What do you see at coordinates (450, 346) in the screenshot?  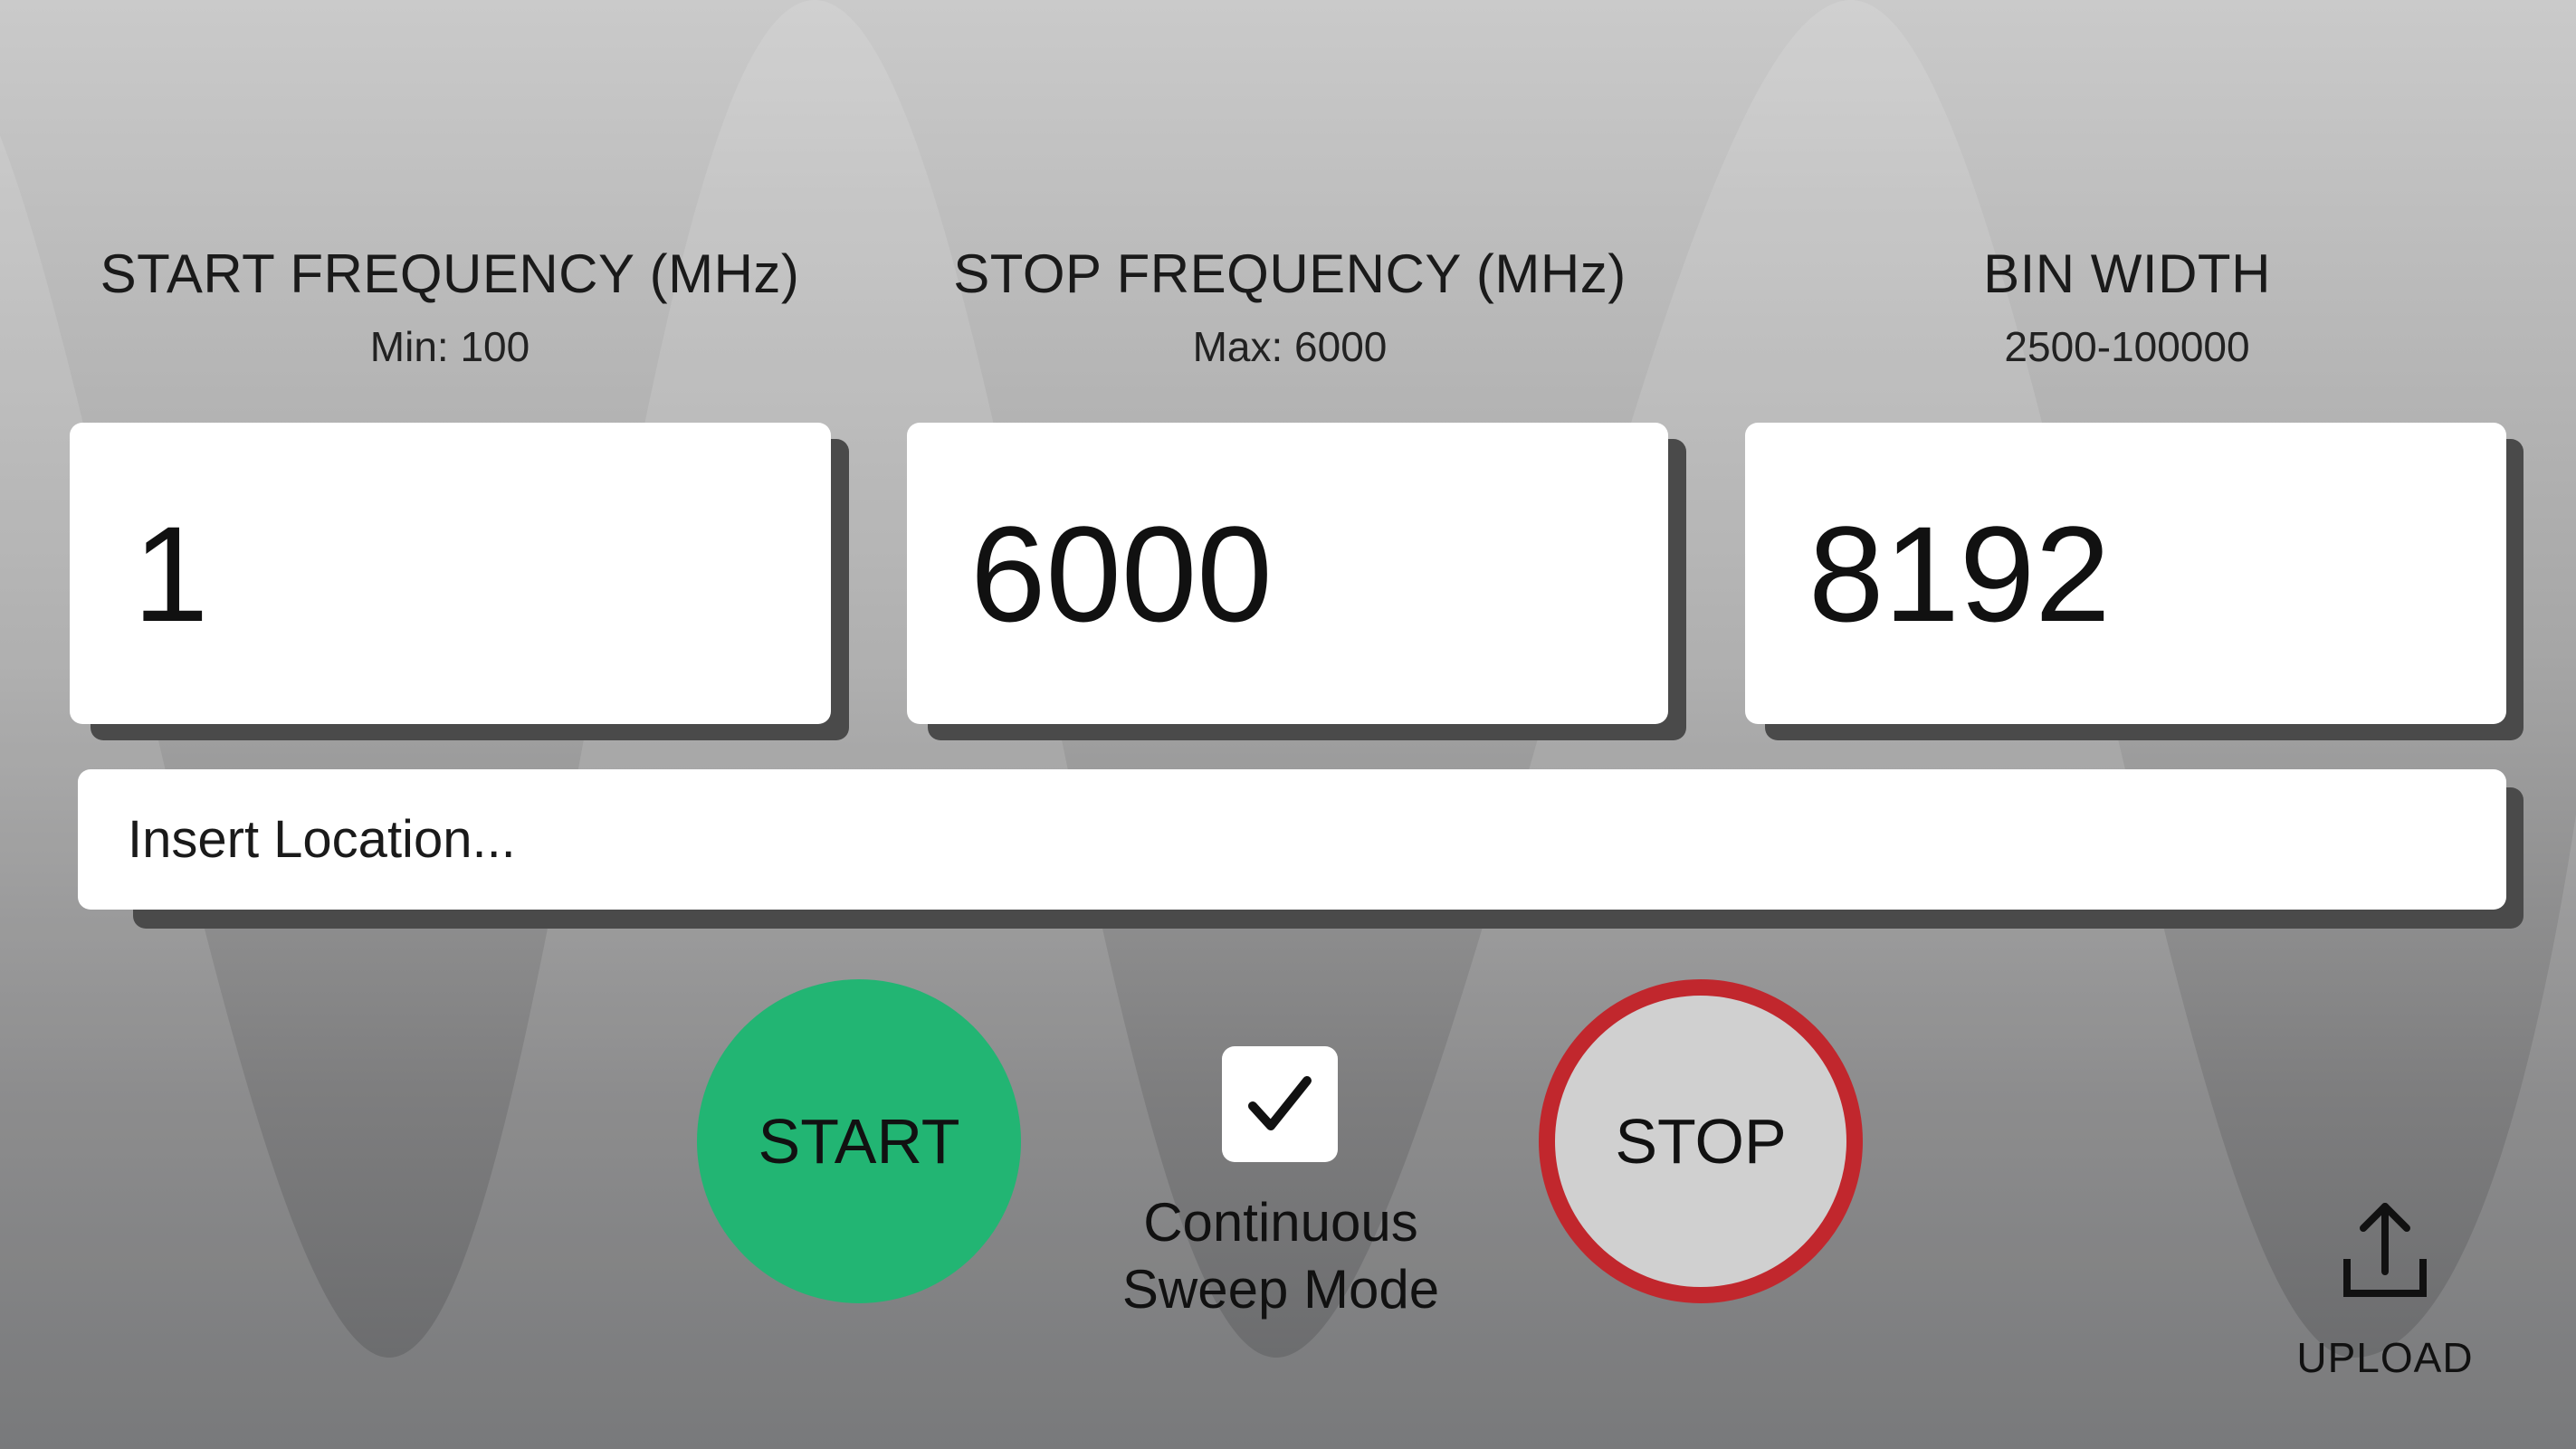 I see `start-frequency-hint: Min: 100` at bounding box center [450, 346].